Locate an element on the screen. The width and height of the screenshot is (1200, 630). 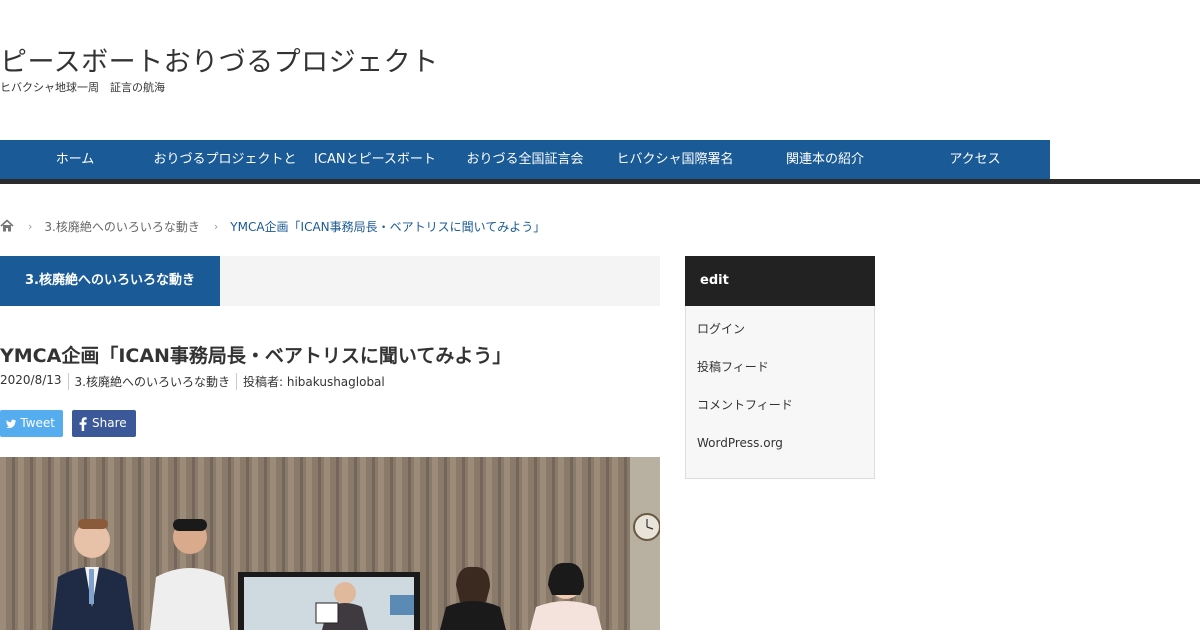
breadcrumb-category: 3.核廃絶へのいろいろな動き is located at coordinates (121, 226).